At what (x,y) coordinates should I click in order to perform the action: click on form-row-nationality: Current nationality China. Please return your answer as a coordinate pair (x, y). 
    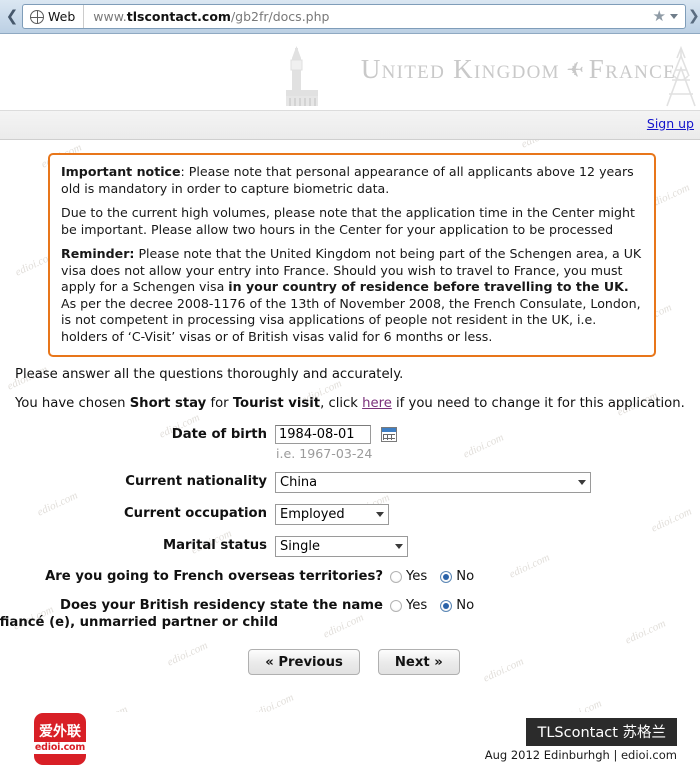
    Looking at the image, I should click on (350, 482).